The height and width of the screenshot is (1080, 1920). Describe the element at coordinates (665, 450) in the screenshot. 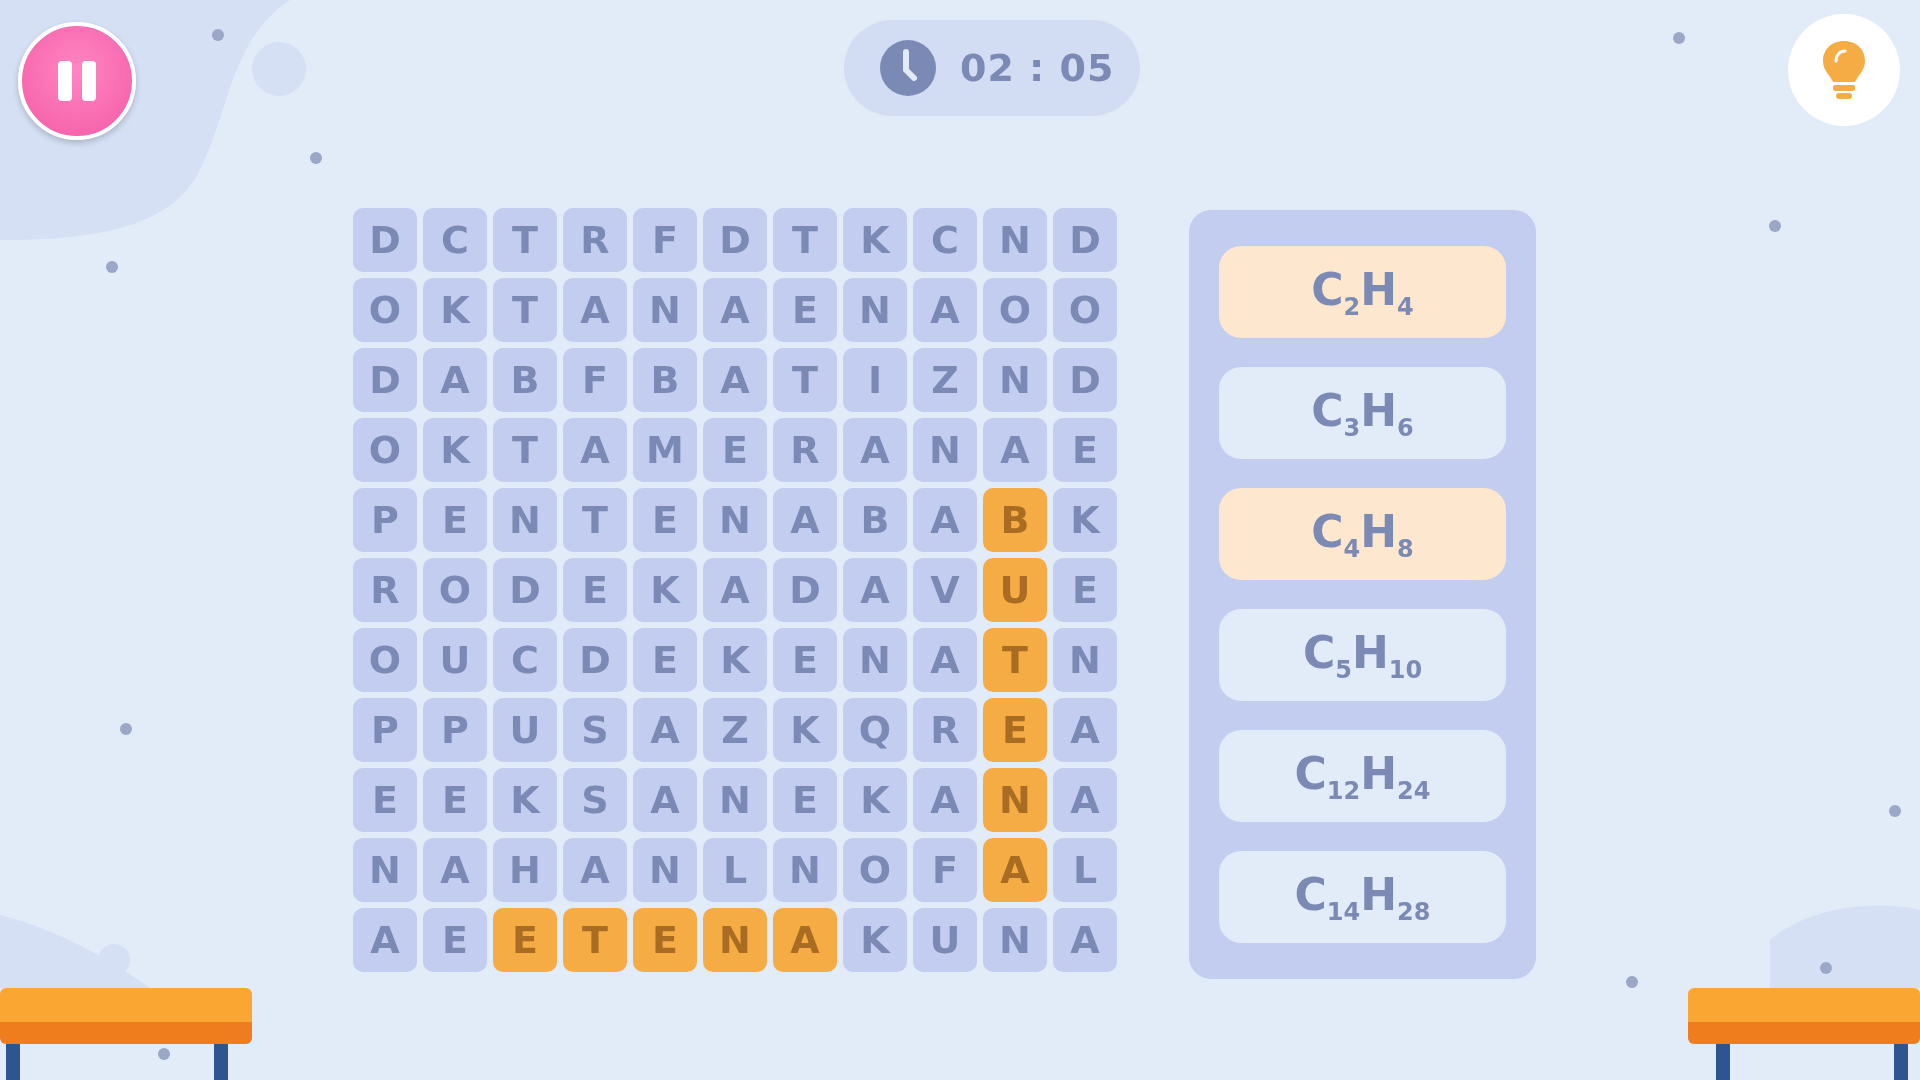

I see `letter-tile: M` at that location.